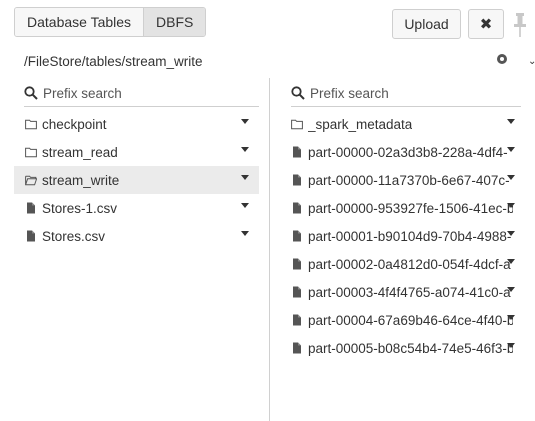 This screenshot has height=421, width=535. I want to click on right-prefix-search: Prefix search, so click(406, 93).